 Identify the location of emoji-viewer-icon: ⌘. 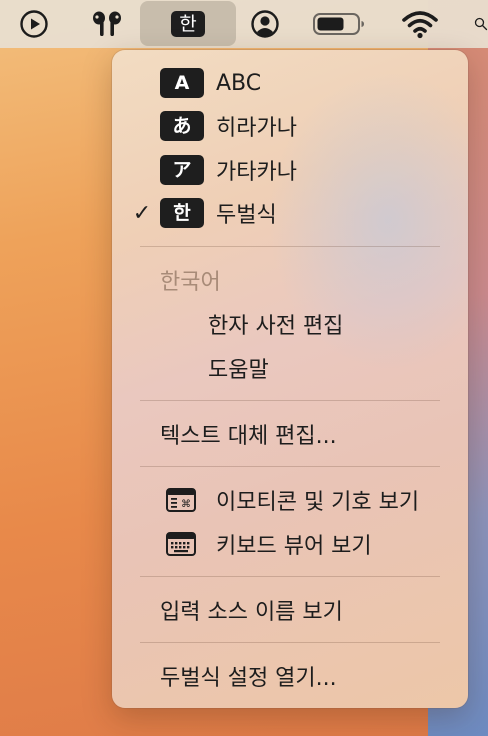
(181, 500).